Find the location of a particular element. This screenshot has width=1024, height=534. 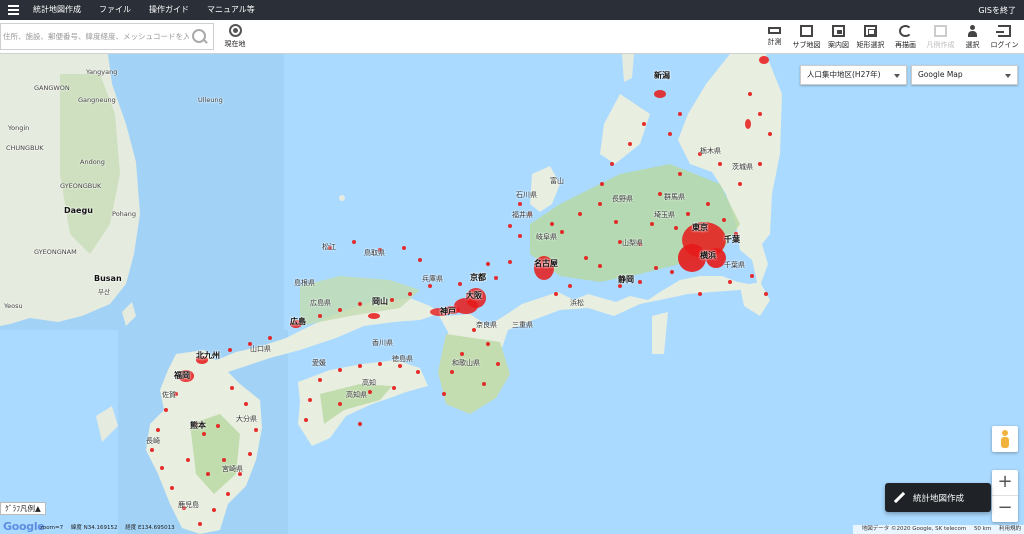

map-label-chungbuk: CHUNGBUK is located at coordinates (25, 148).